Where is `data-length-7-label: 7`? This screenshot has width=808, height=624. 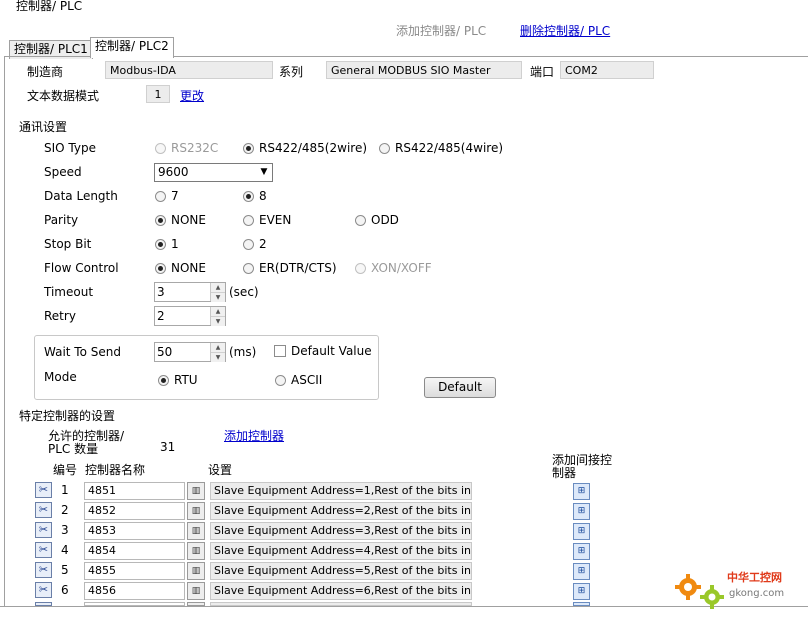
data-length-7-label: 7 is located at coordinates (175, 196).